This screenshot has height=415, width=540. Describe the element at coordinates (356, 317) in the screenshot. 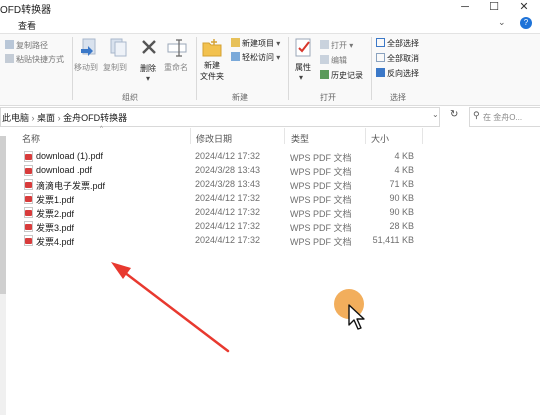

I see `mouse-pointer-icon` at that location.